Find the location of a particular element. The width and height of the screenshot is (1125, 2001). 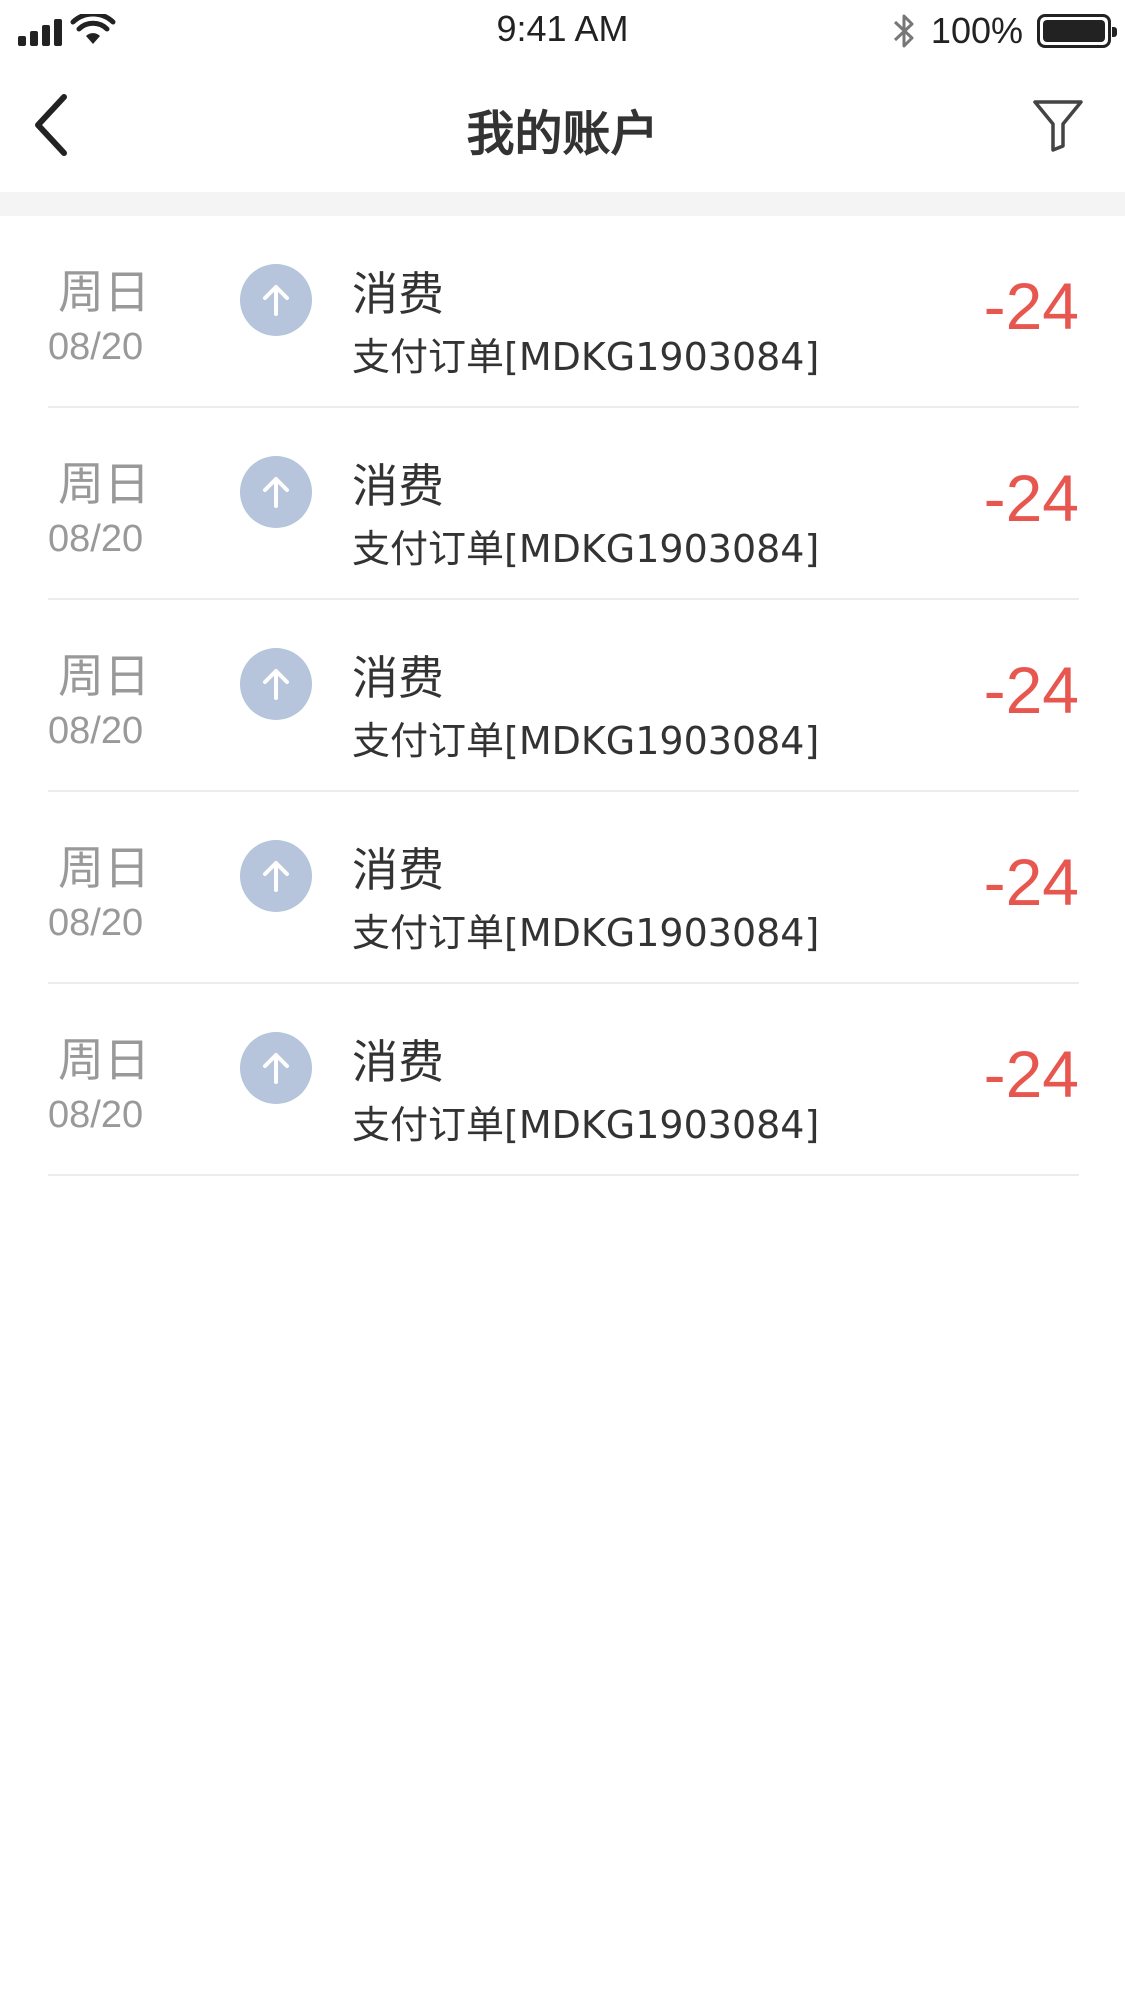

status-right: 100% is located at coordinates (1004, 31).